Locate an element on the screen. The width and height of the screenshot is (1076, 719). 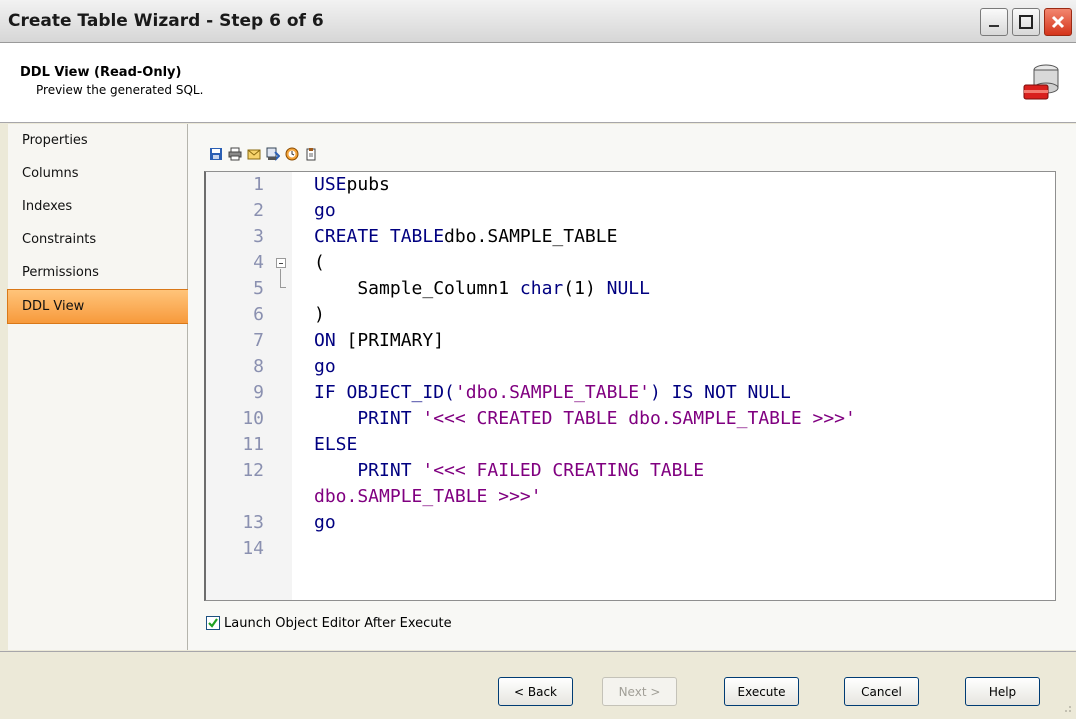
line-number: 1 is located at coordinates (258, 184).